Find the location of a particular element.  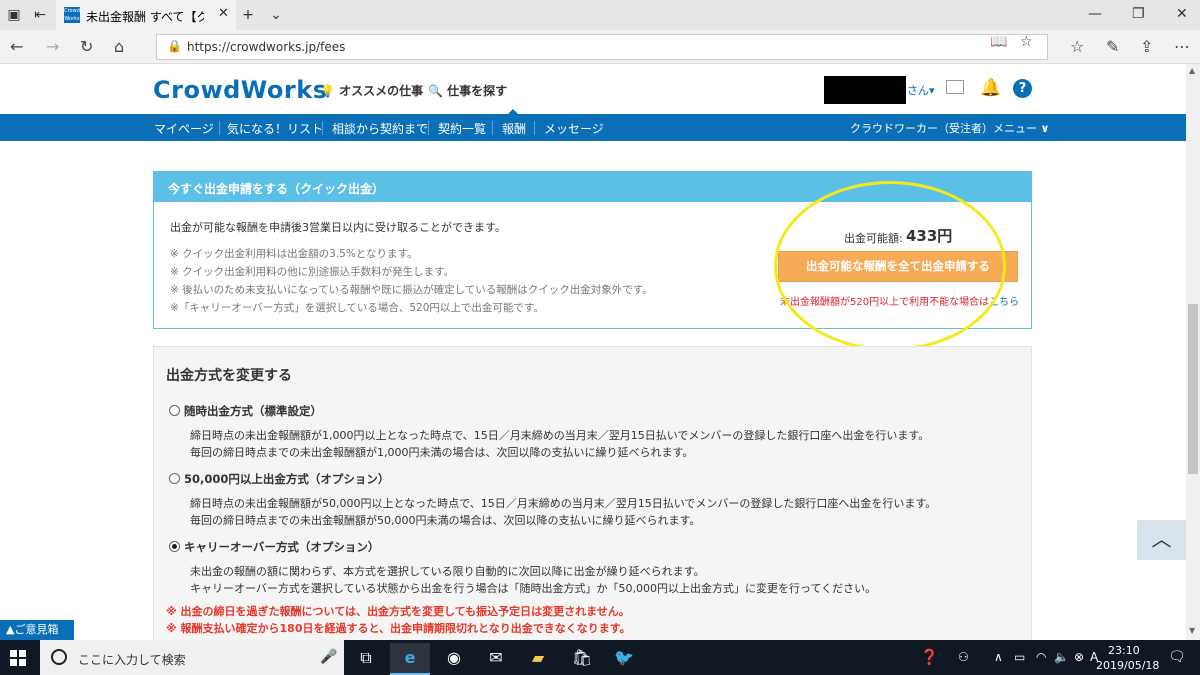

share-icon: ⇪ is located at coordinates (1146, 47).